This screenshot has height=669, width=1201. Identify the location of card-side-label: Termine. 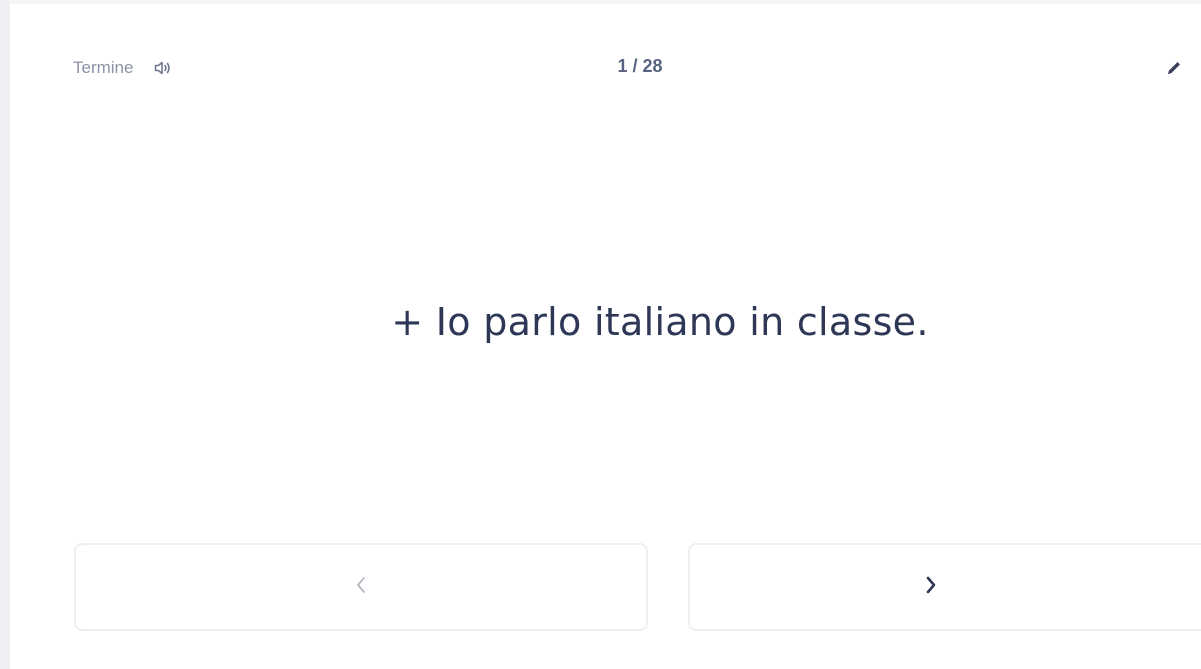
(124, 68).